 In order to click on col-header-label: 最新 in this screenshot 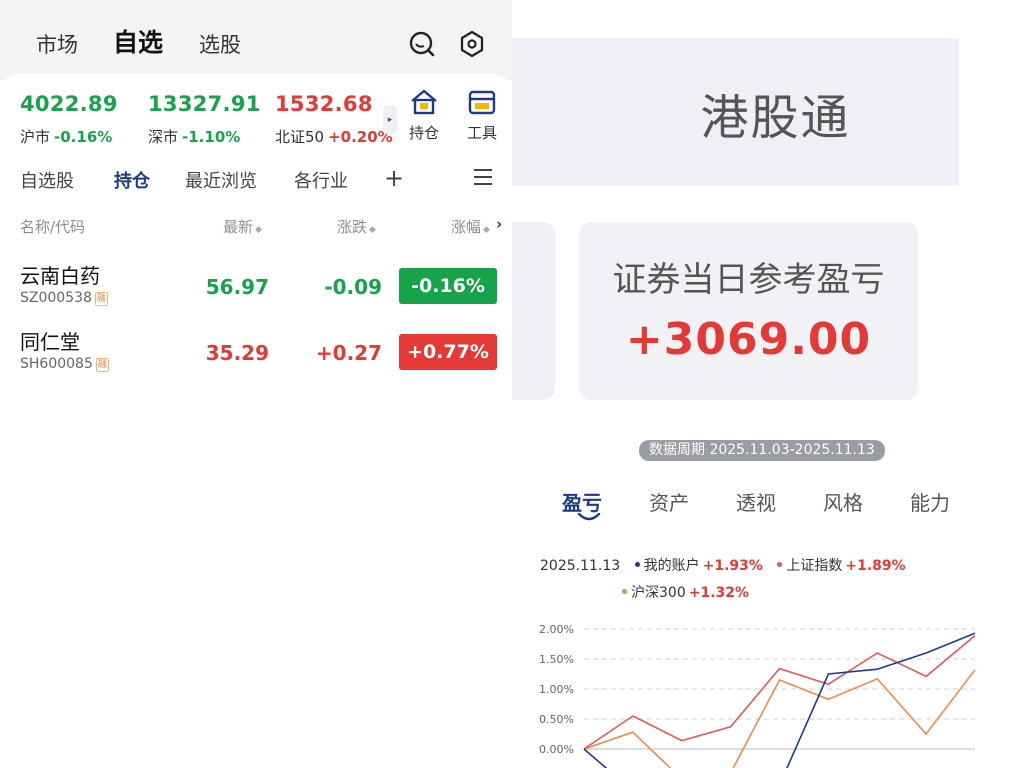, I will do `click(238, 227)`.